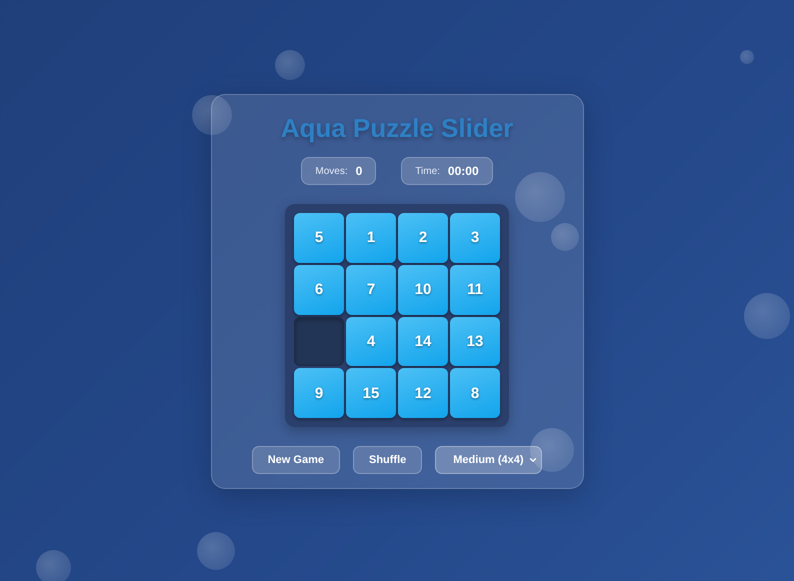  I want to click on puzzle-tile: 5, so click(319, 238).